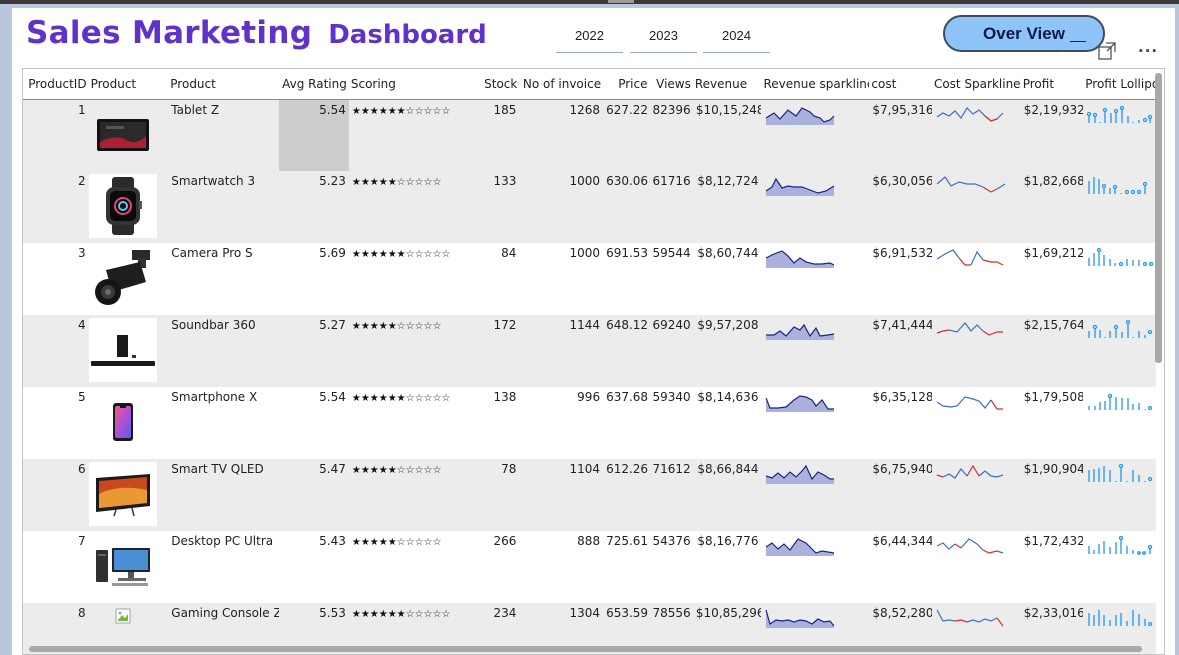 The width and height of the screenshot is (1179, 655). Describe the element at coordinates (122, 278) in the screenshot. I see `camera-image` at that location.